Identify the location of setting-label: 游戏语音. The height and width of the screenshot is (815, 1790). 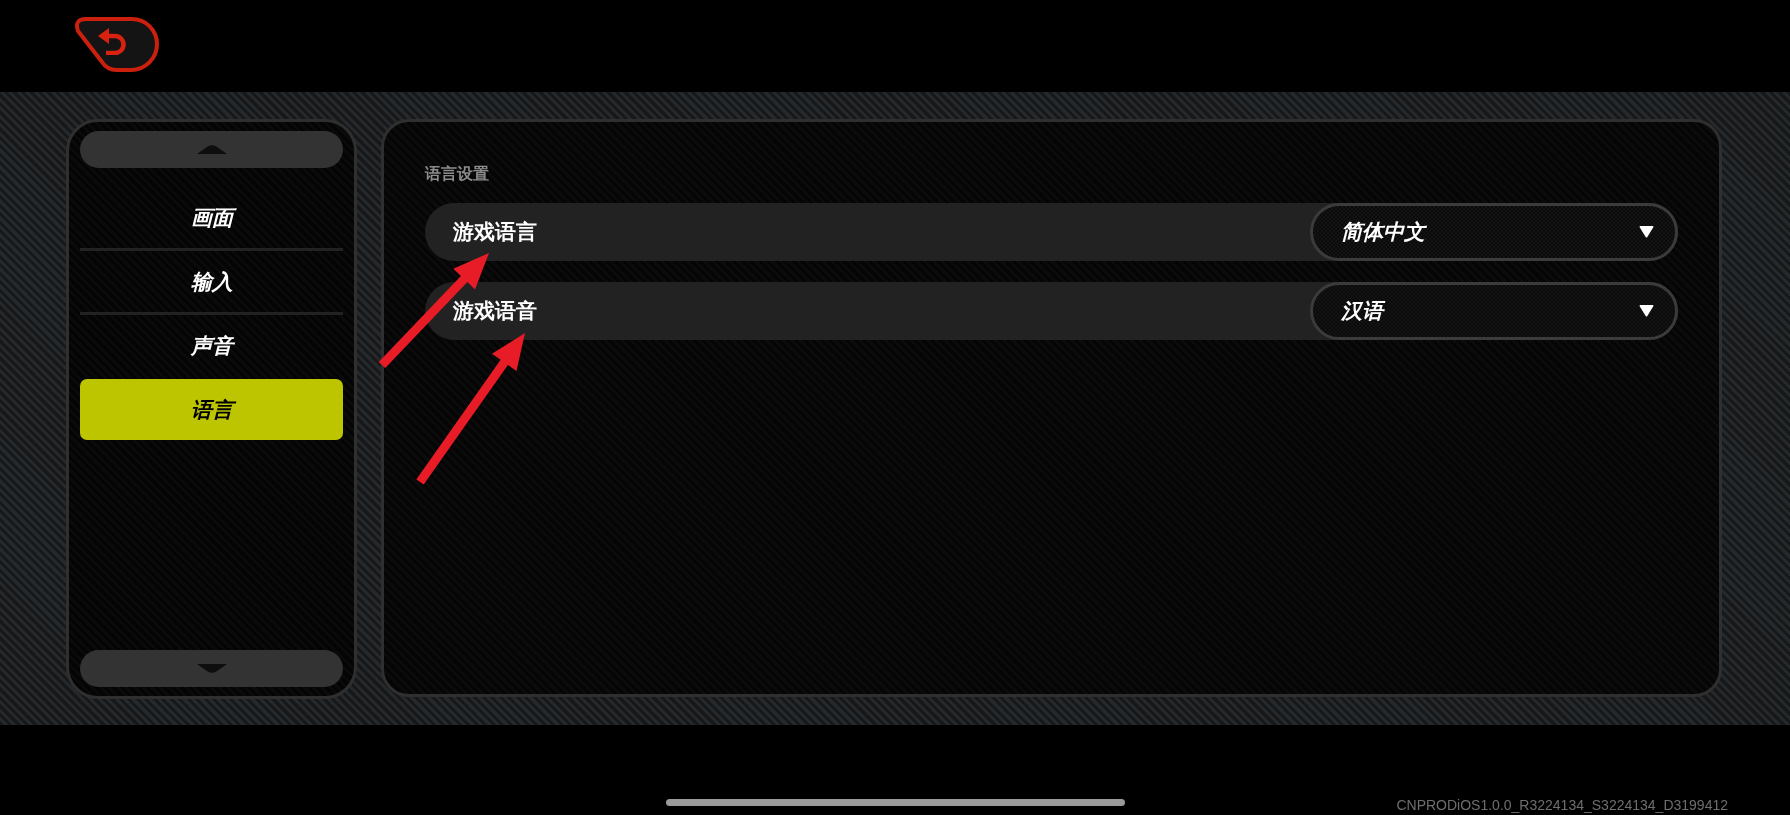
(495, 311).